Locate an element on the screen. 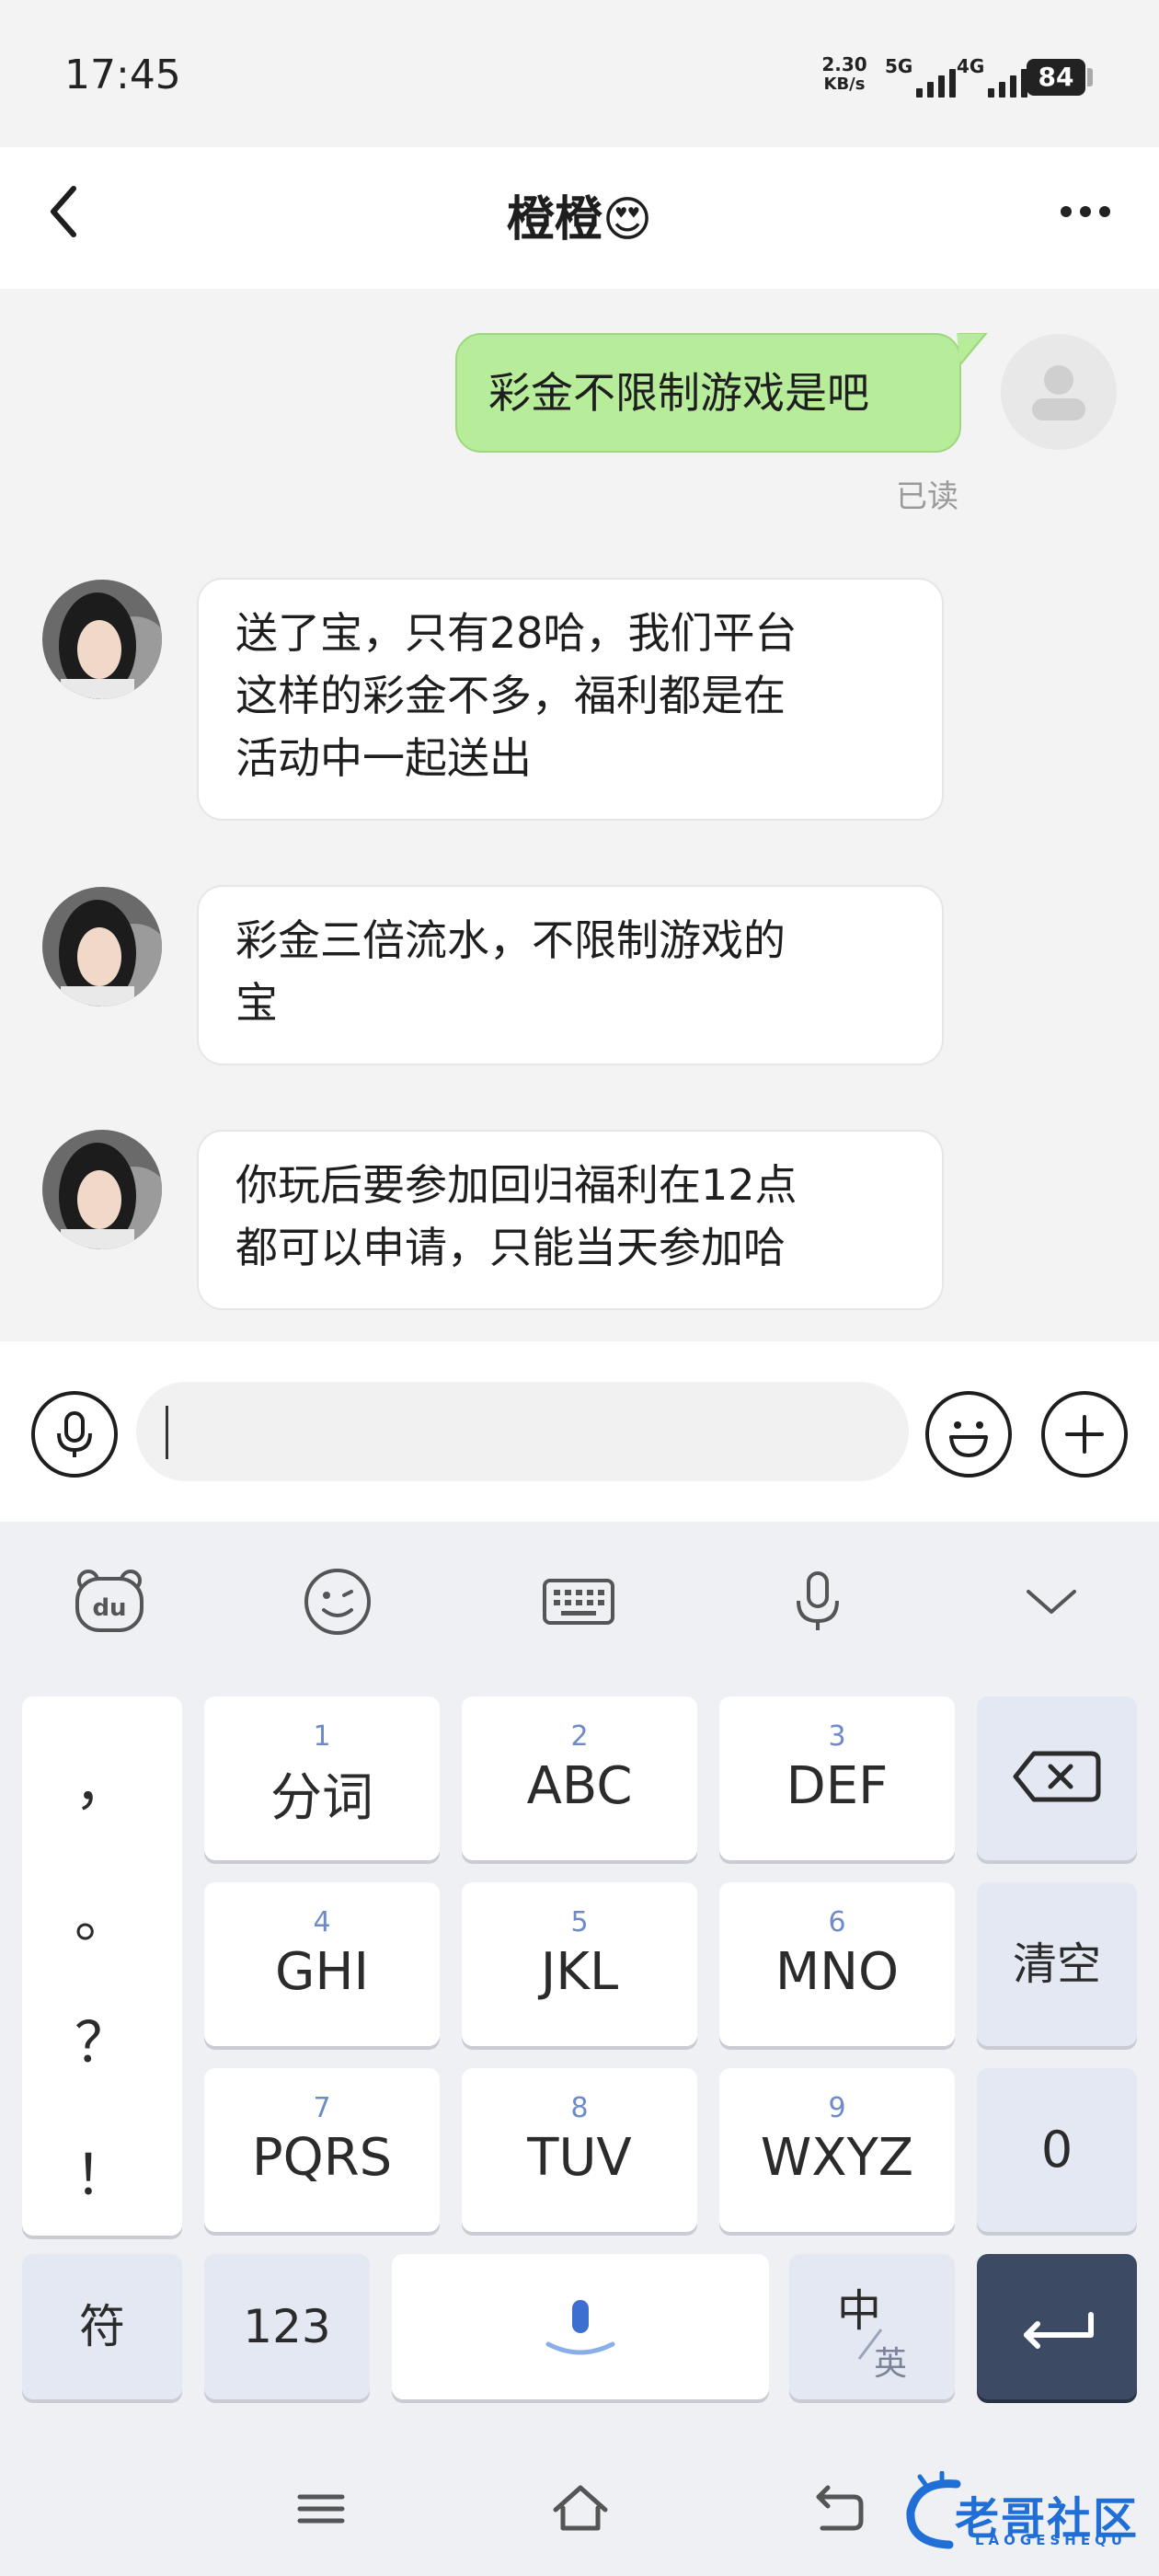  du-logo-button: du is located at coordinates (109, 1601).